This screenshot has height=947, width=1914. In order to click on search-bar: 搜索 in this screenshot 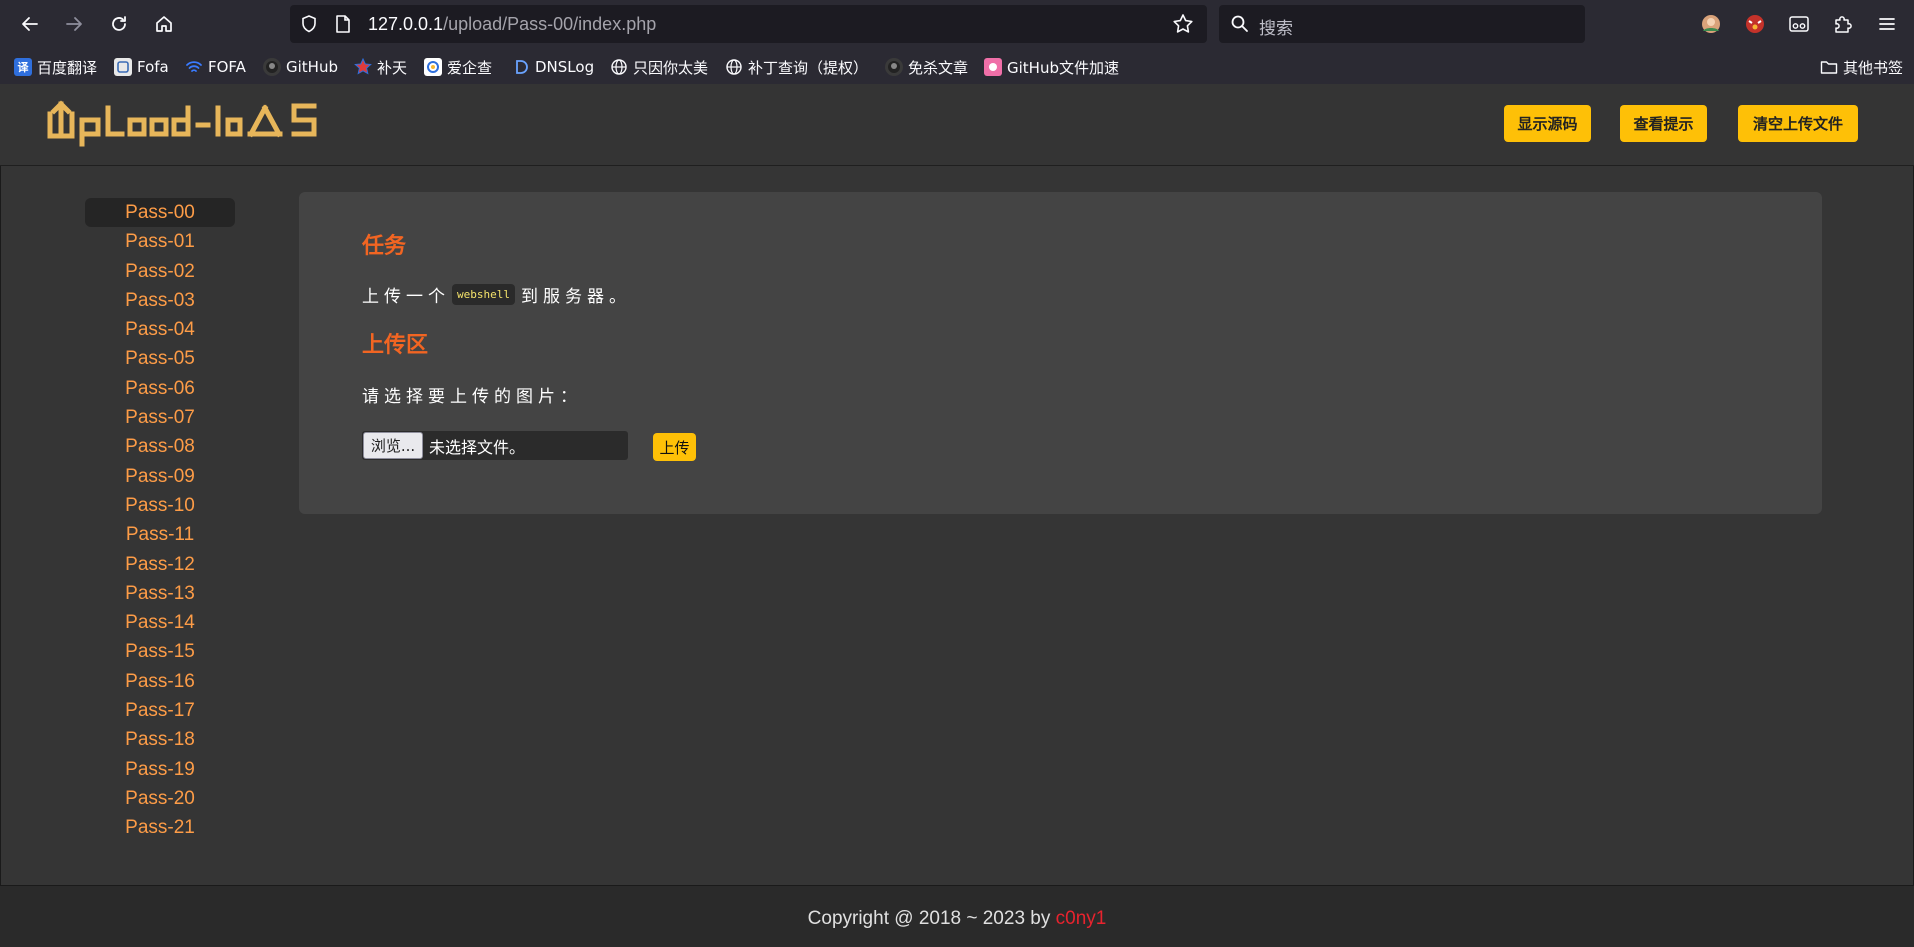, I will do `click(1402, 24)`.